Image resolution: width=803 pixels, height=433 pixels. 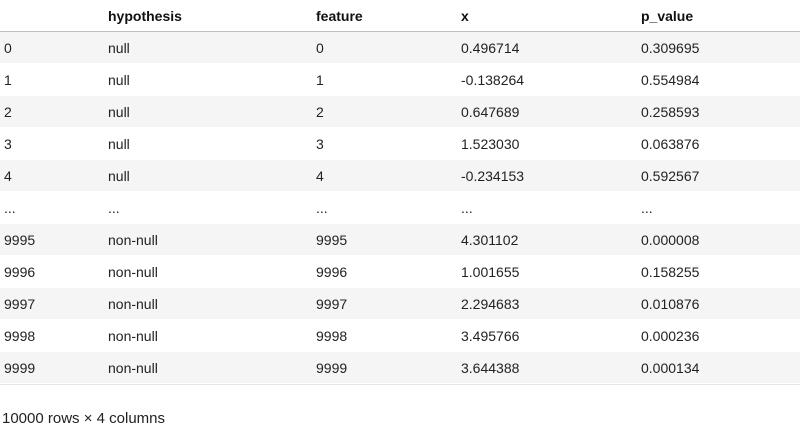 What do you see at coordinates (547, 239) in the screenshot?
I see `x-cell: 4.301102` at bounding box center [547, 239].